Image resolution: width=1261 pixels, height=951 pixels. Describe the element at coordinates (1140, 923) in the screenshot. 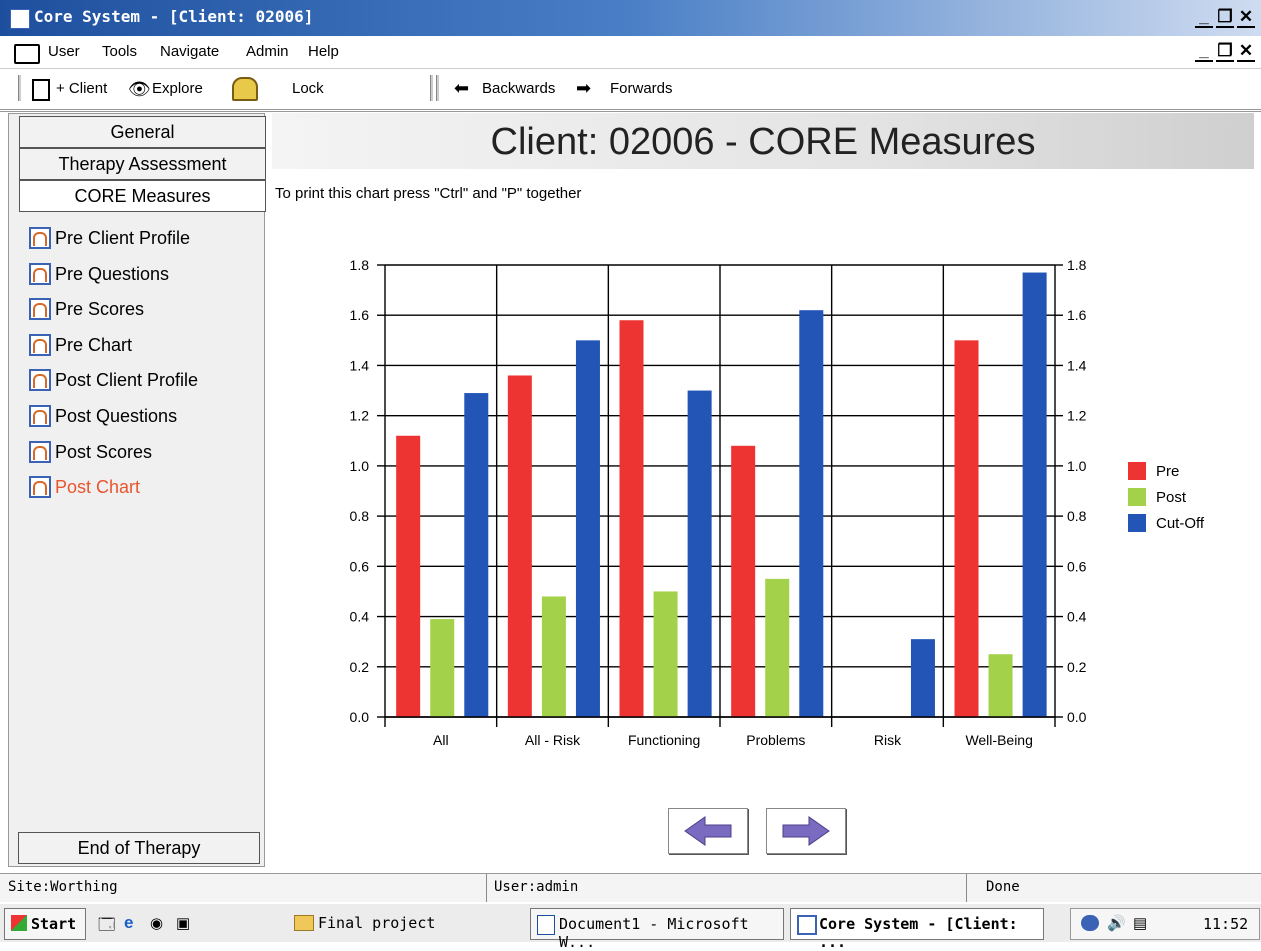

I see `tray-app-icon: ▤` at that location.